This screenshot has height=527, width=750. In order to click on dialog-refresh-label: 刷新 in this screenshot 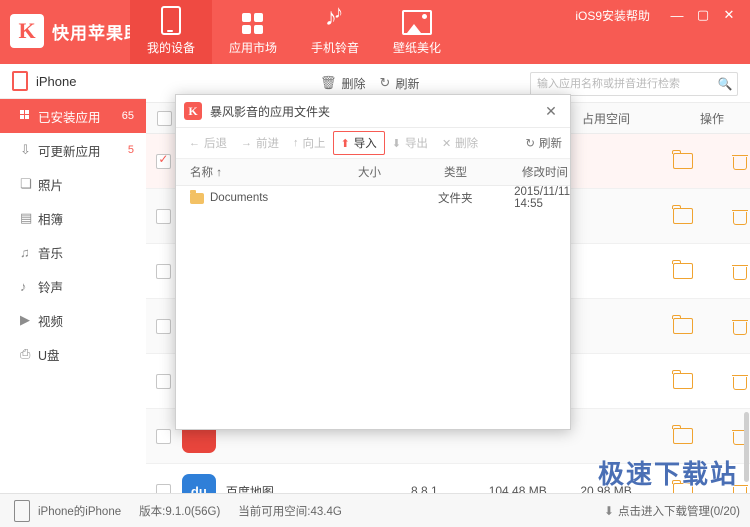, I will do `click(550, 144)`.